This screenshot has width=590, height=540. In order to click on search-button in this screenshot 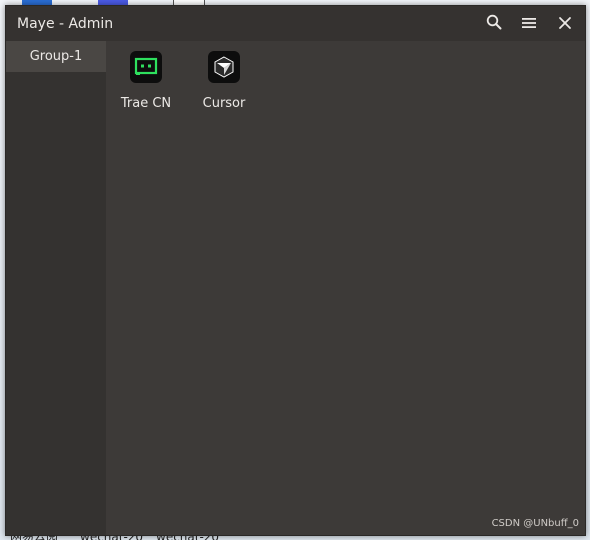, I will do `click(494, 24)`.